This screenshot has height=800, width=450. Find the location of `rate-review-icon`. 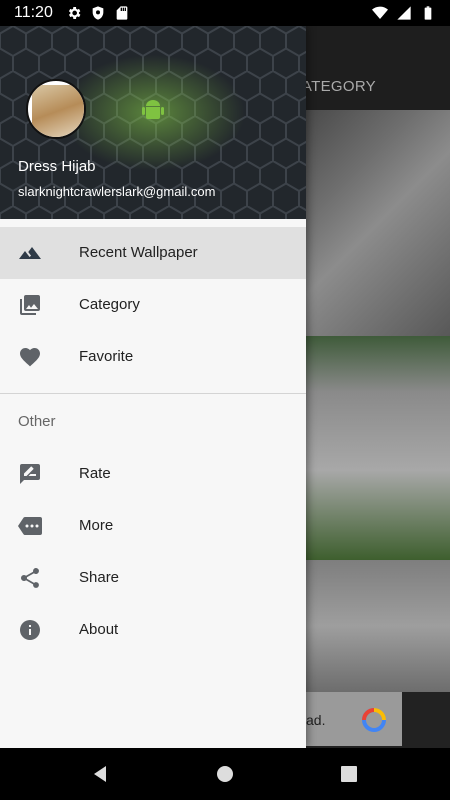

rate-review-icon is located at coordinates (30, 474).